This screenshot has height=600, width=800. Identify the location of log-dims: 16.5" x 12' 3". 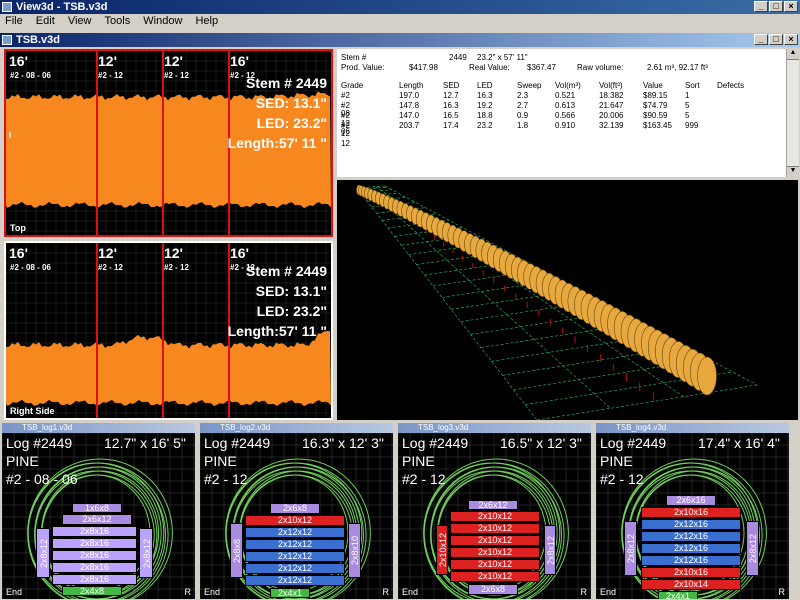
(541, 443).